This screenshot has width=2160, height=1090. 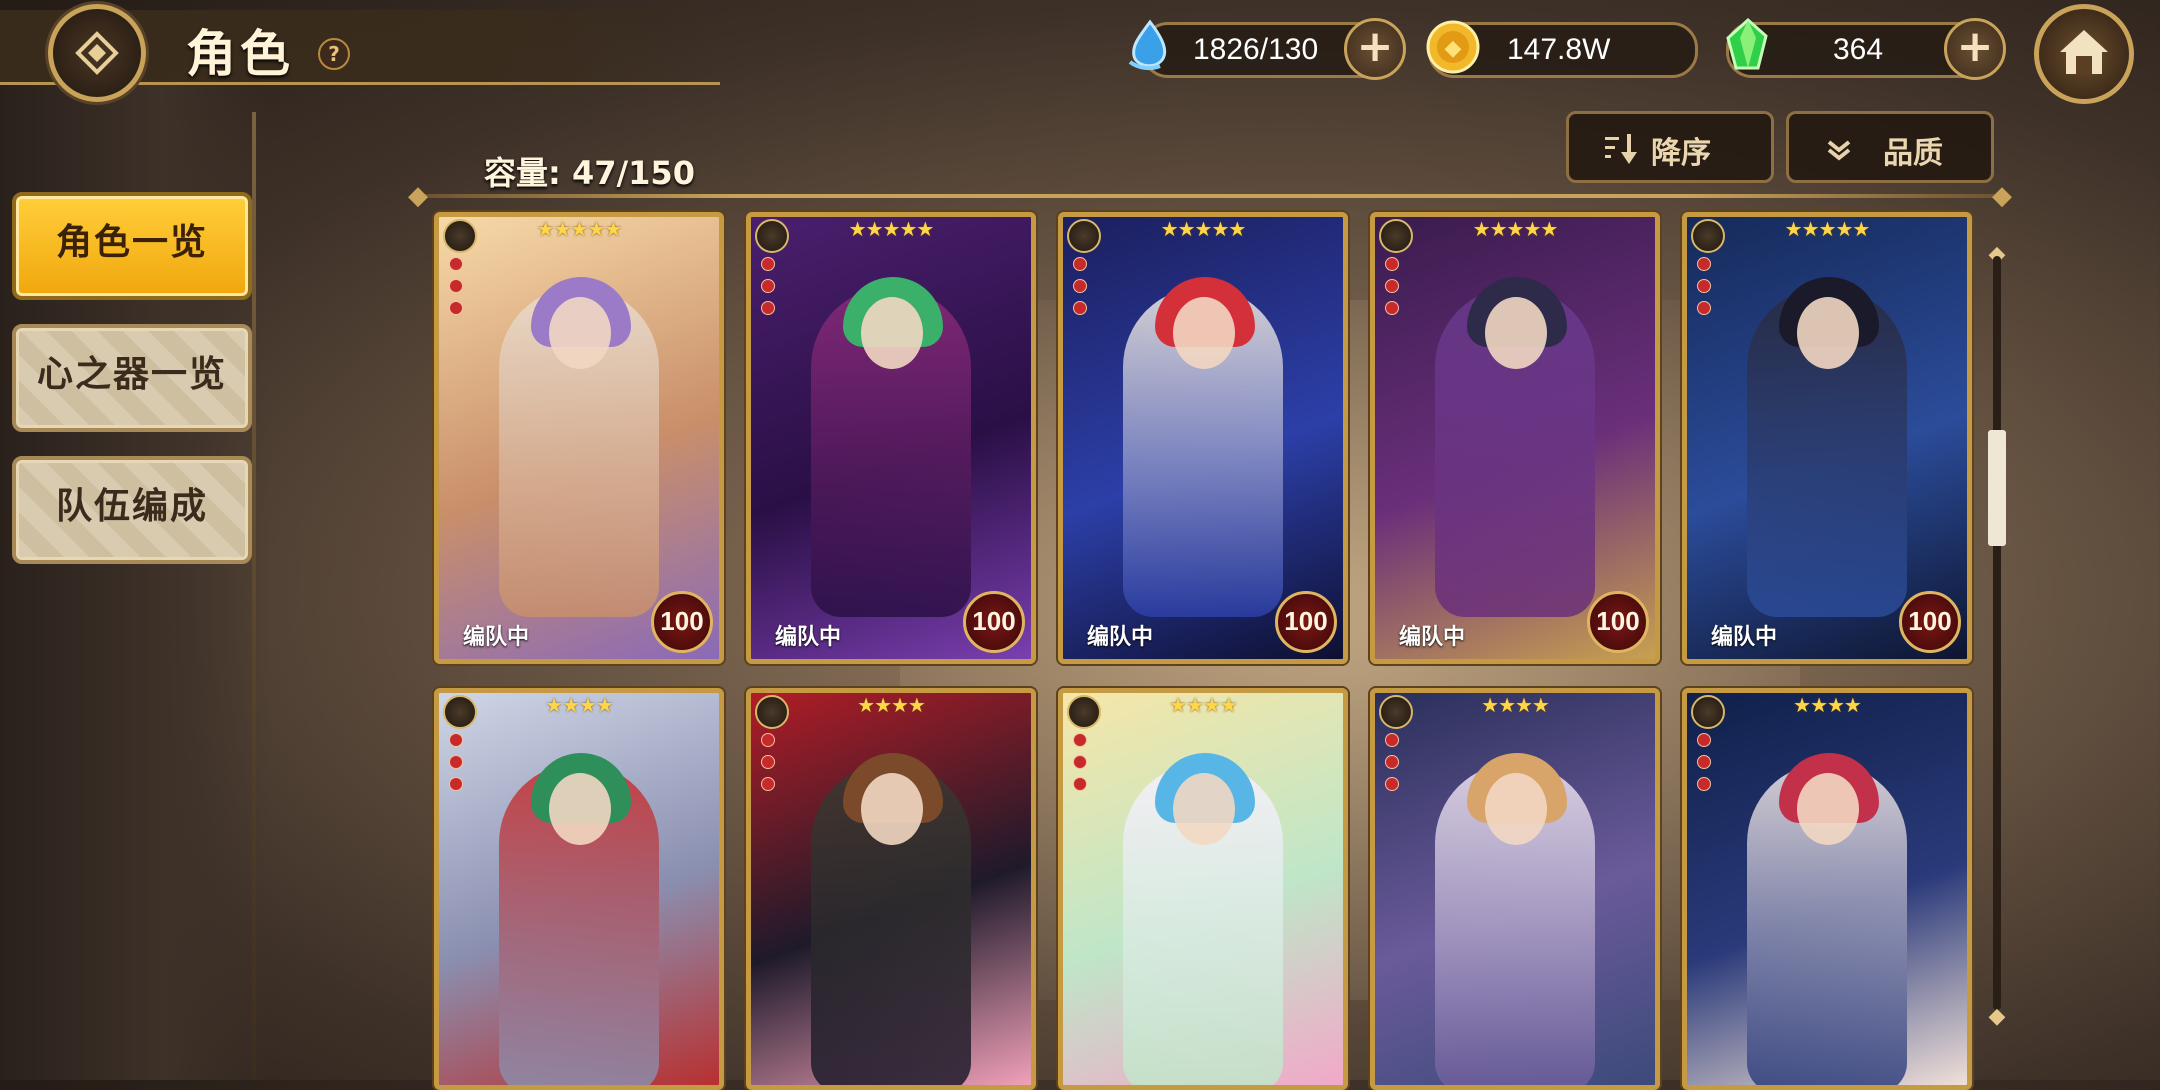 I want to click on sort-descending-icon, so click(x=1621, y=149).